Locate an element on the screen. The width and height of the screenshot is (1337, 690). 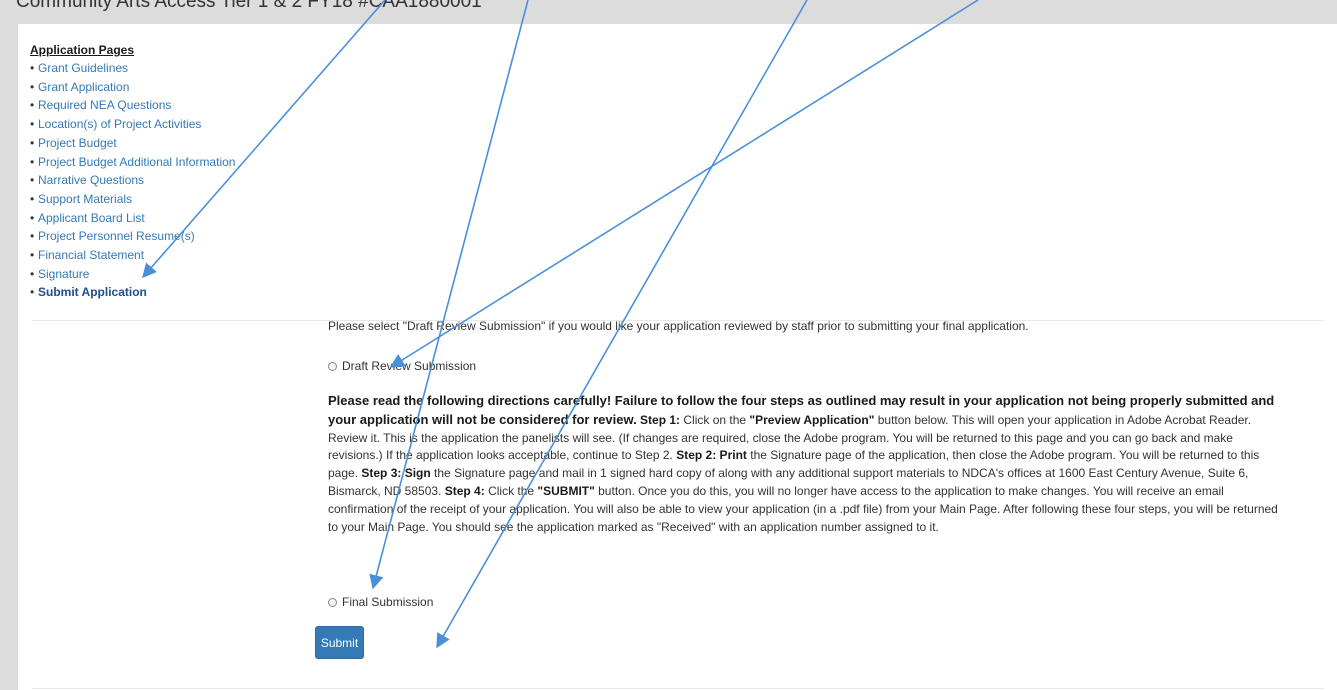
application-page-item: • Financial Statement is located at coordinates (132, 255).